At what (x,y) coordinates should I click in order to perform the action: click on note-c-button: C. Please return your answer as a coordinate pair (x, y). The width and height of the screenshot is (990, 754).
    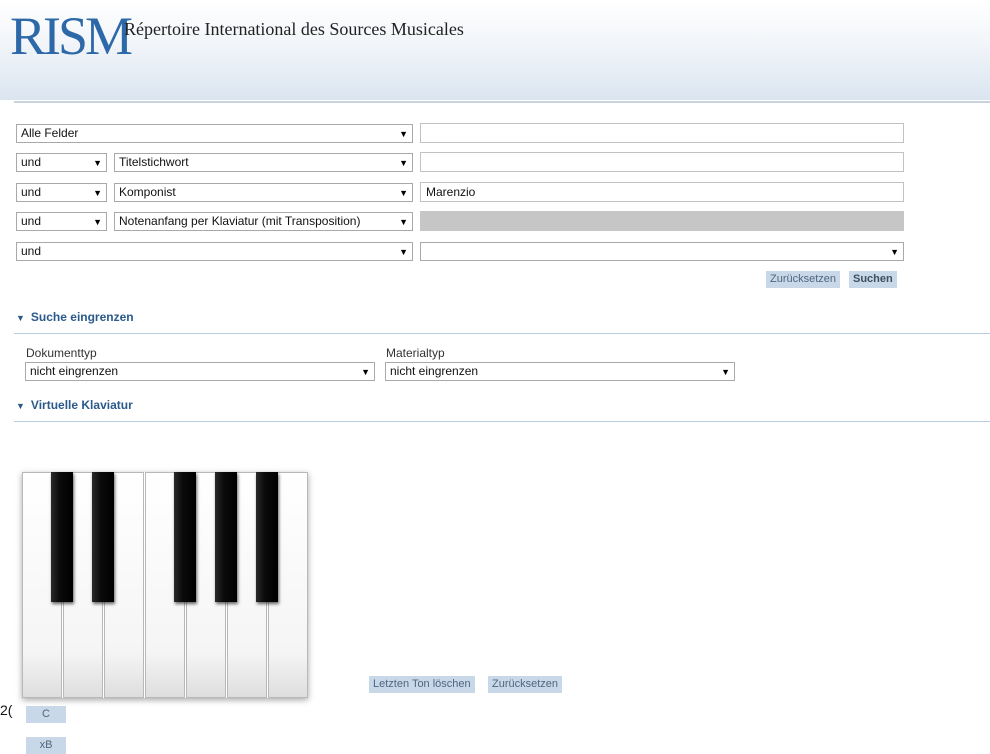
    Looking at the image, I should click on (46, 714).